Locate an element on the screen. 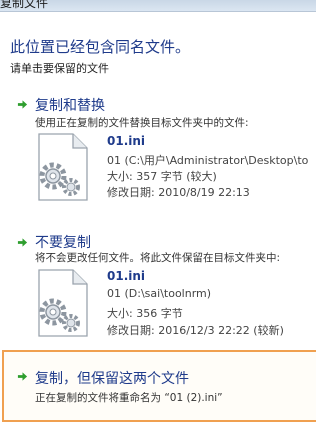  dialog-heading: 此位置已经包含同名文件。 is located at coordinates (100, 47).